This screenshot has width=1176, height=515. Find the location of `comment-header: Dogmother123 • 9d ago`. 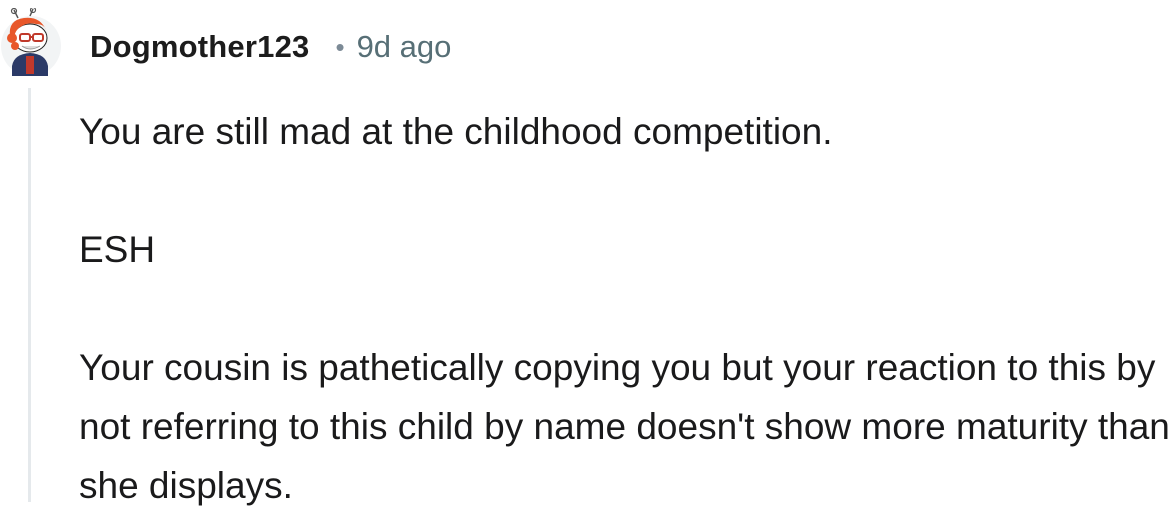

comment-header: Dogmother123 • 9d ago is located at coordinates (270, 47).